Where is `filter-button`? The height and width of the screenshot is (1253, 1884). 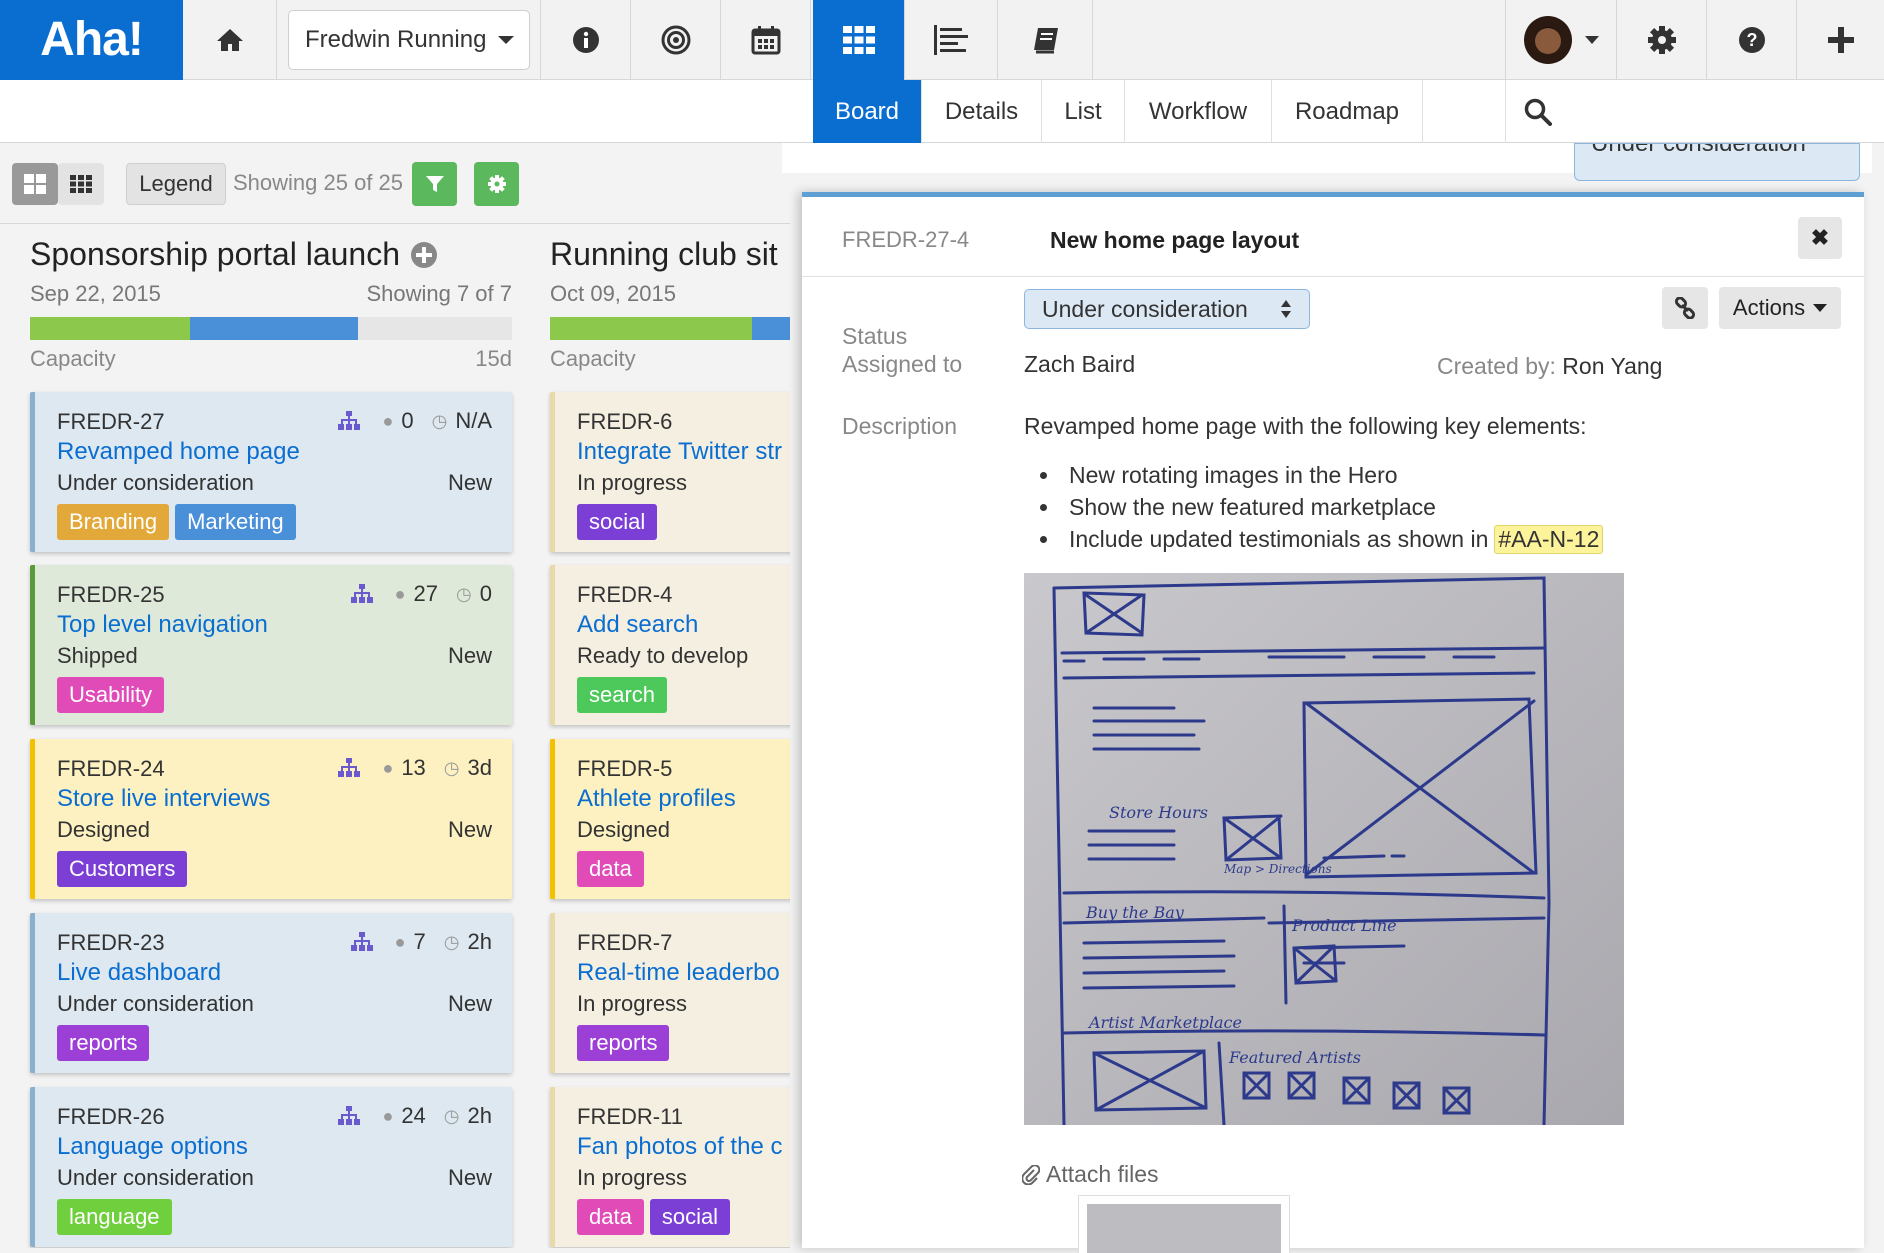 filter-button is located at coordinates (434, 184).